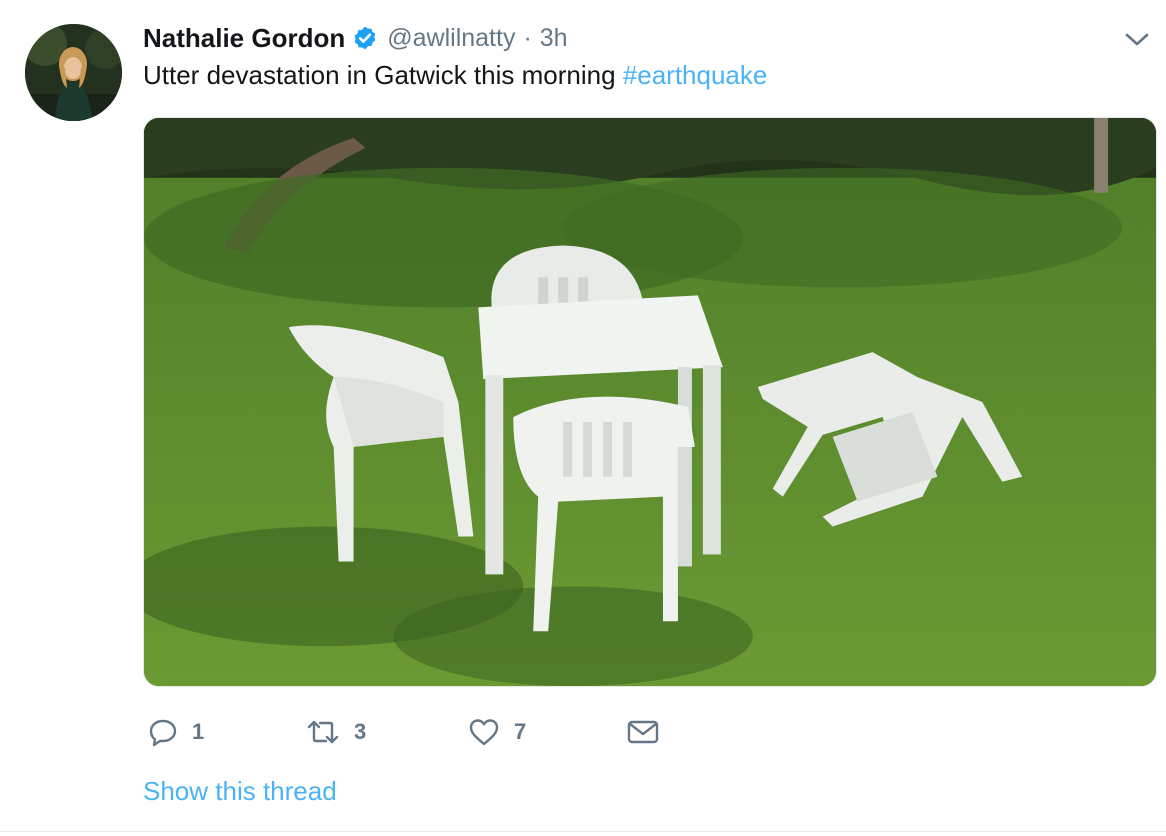  I want to click on direct-message-button, so click(643, 732).